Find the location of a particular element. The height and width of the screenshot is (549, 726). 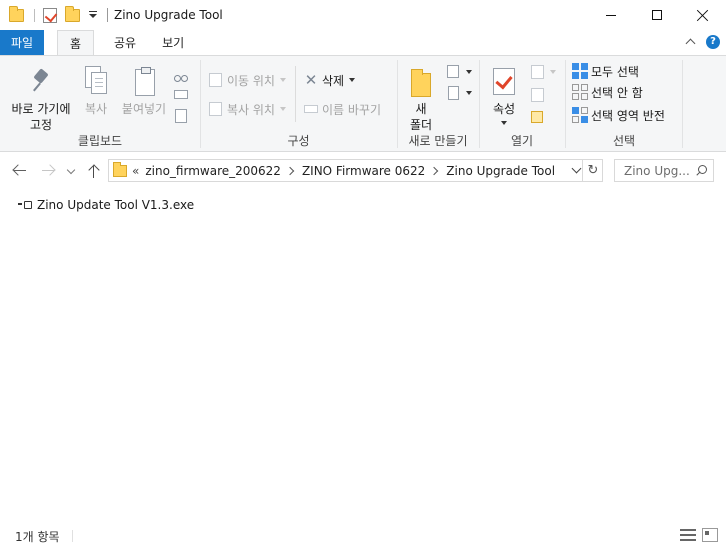

maximize-icon is located at coordinates (657, 15).